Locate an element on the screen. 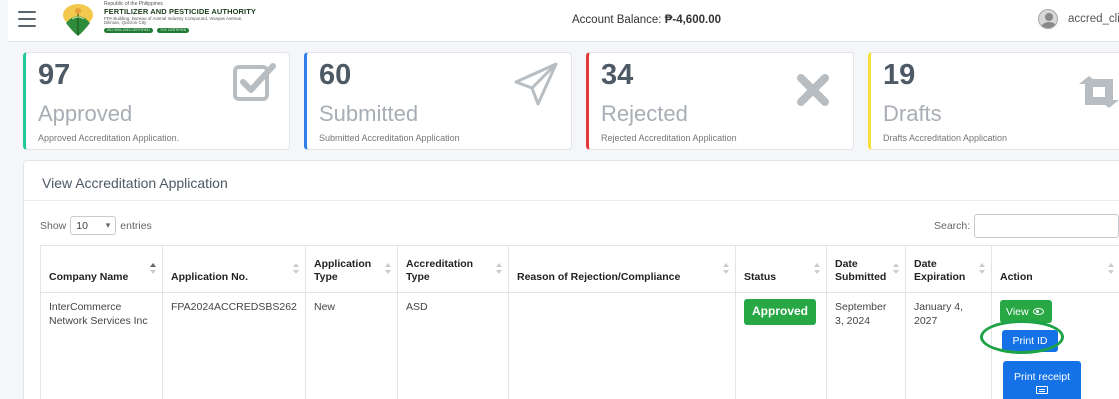 The width and height of the screenshot is (1119, 399). iso-tag: ISO 9001:2015 CERTIFIED is located at coordinates (128, 30).